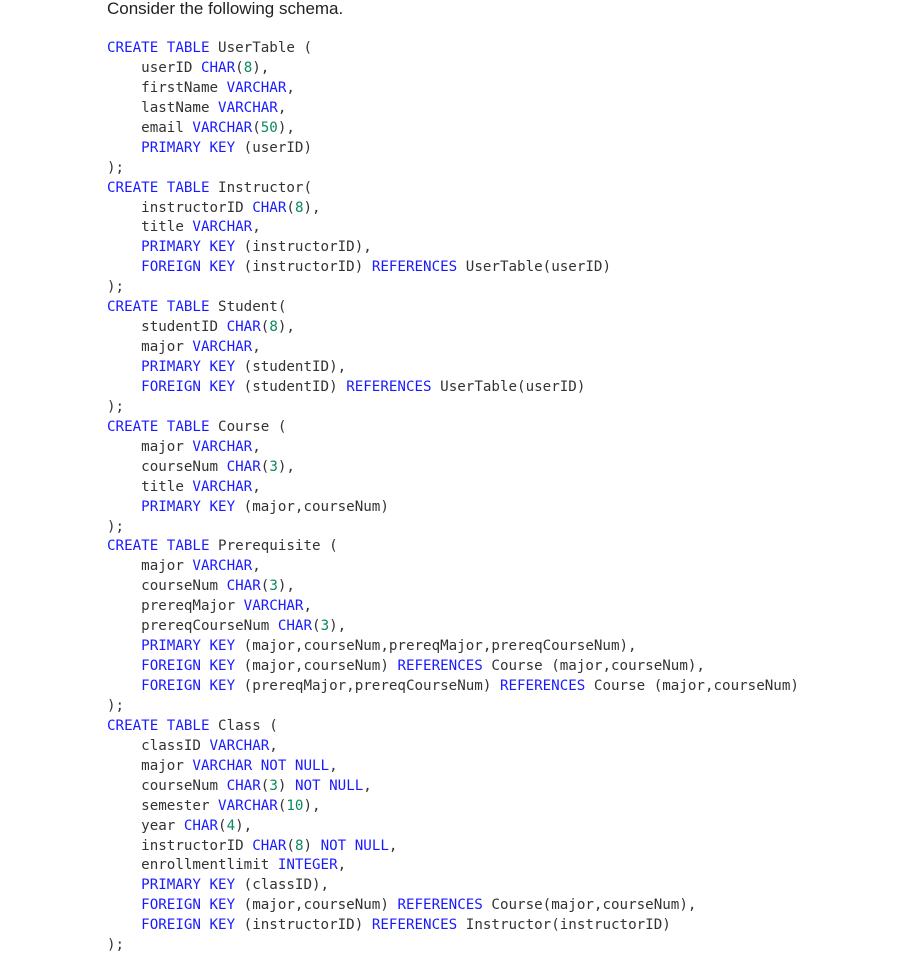  Describe the element at coordinates (291, 386) in the screenshot. I see `sql-text: (studentID)` at that location.